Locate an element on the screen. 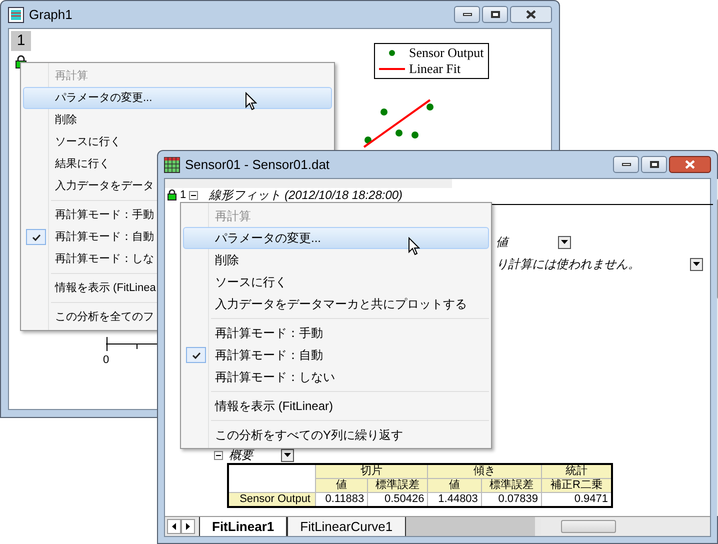 Image resolution: width=718 pixels, height=544 pixels. legend-label: Linear Fit is located at coordinates (435, 69).